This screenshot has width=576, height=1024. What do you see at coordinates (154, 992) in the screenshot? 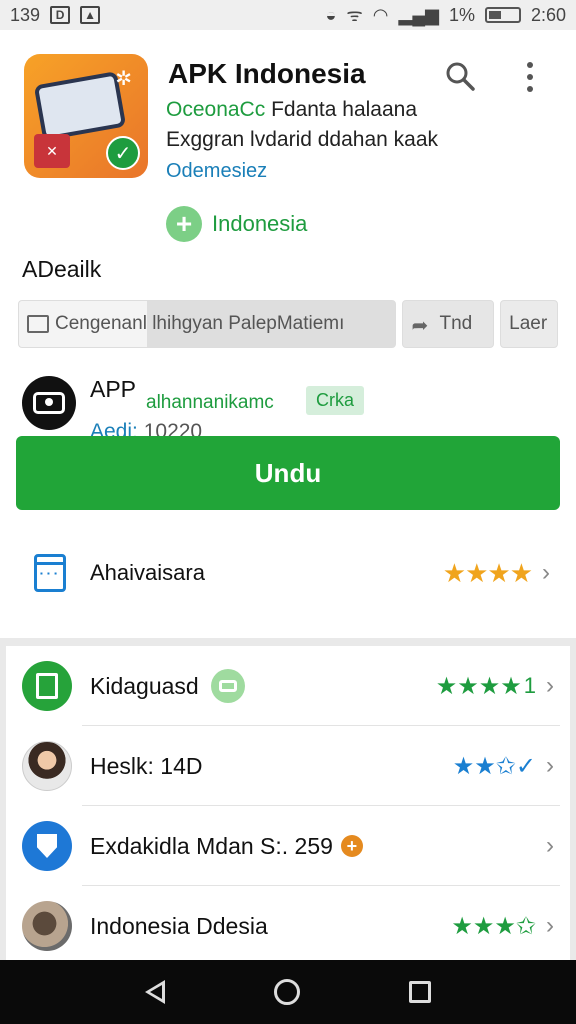
I see `back-icon` at bounding box center [154, 992].